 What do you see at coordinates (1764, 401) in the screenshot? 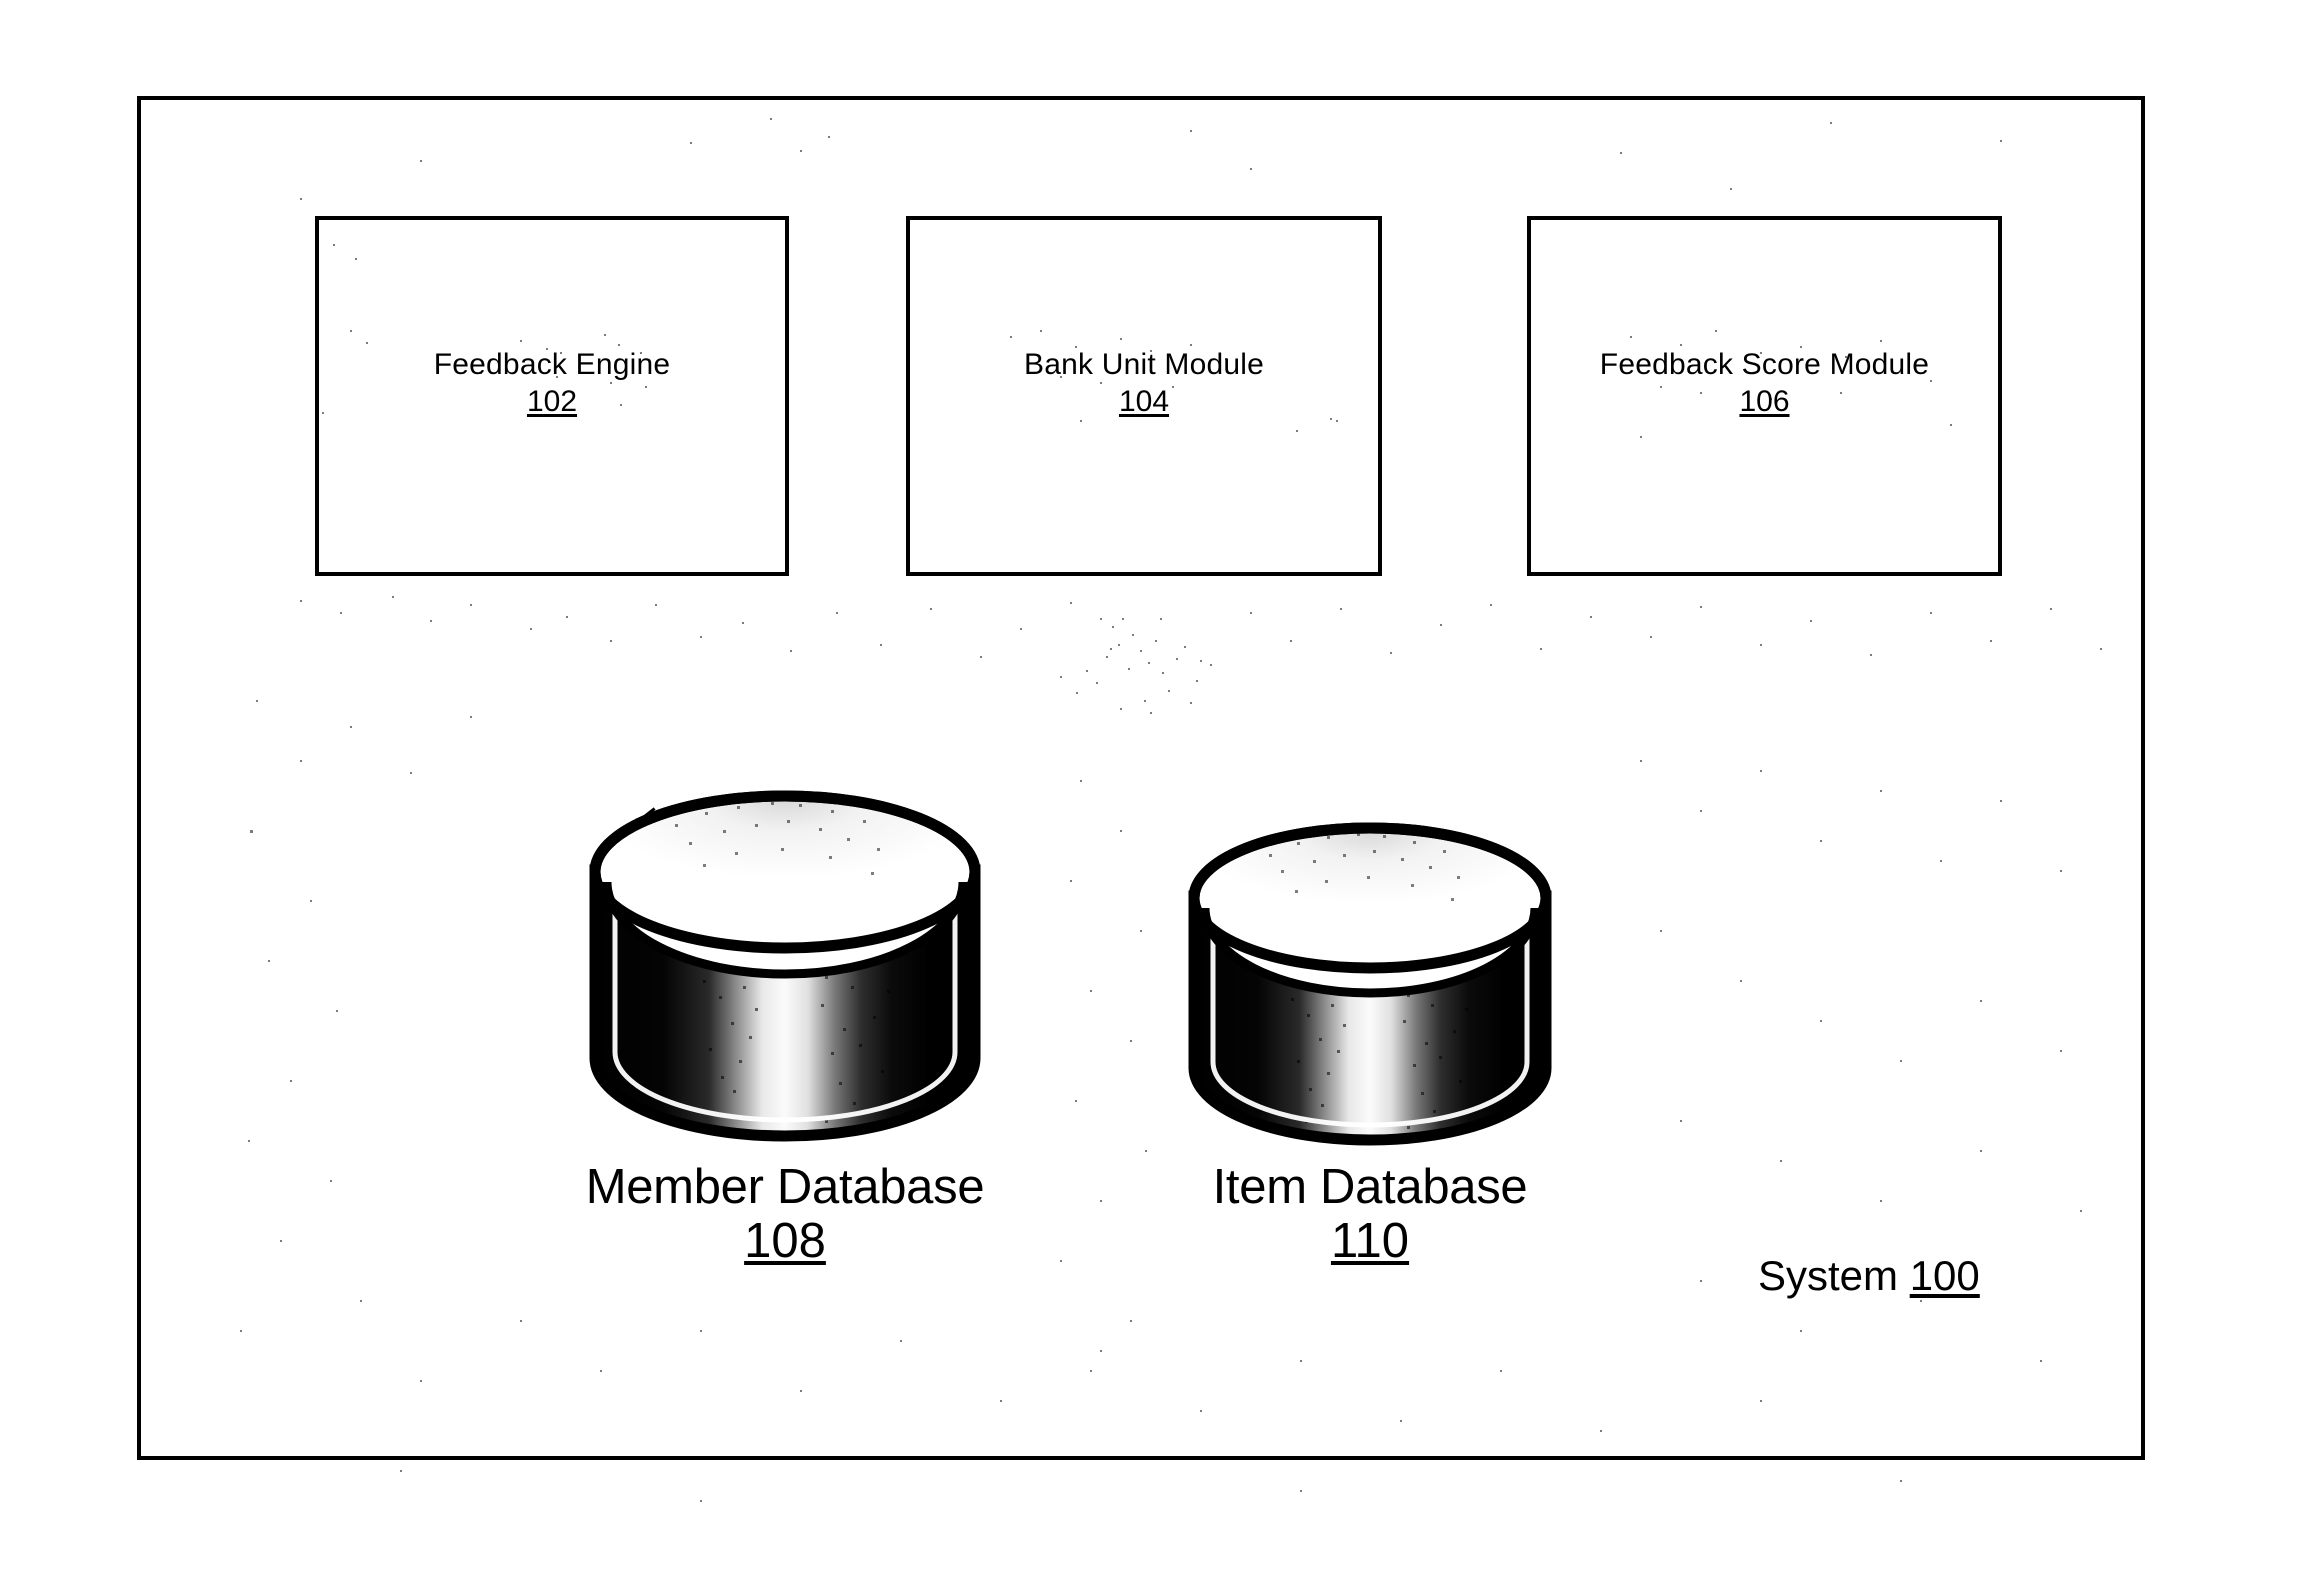
I see `module-reference-numeral: 106` at bounding box center [1764, 401].